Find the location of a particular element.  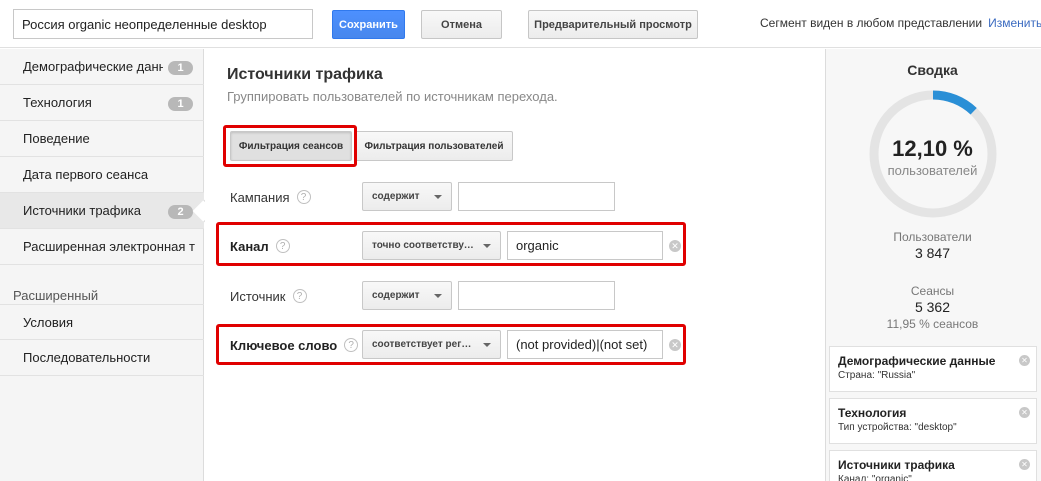

channel-value-input is located at coordinates (585, 245).